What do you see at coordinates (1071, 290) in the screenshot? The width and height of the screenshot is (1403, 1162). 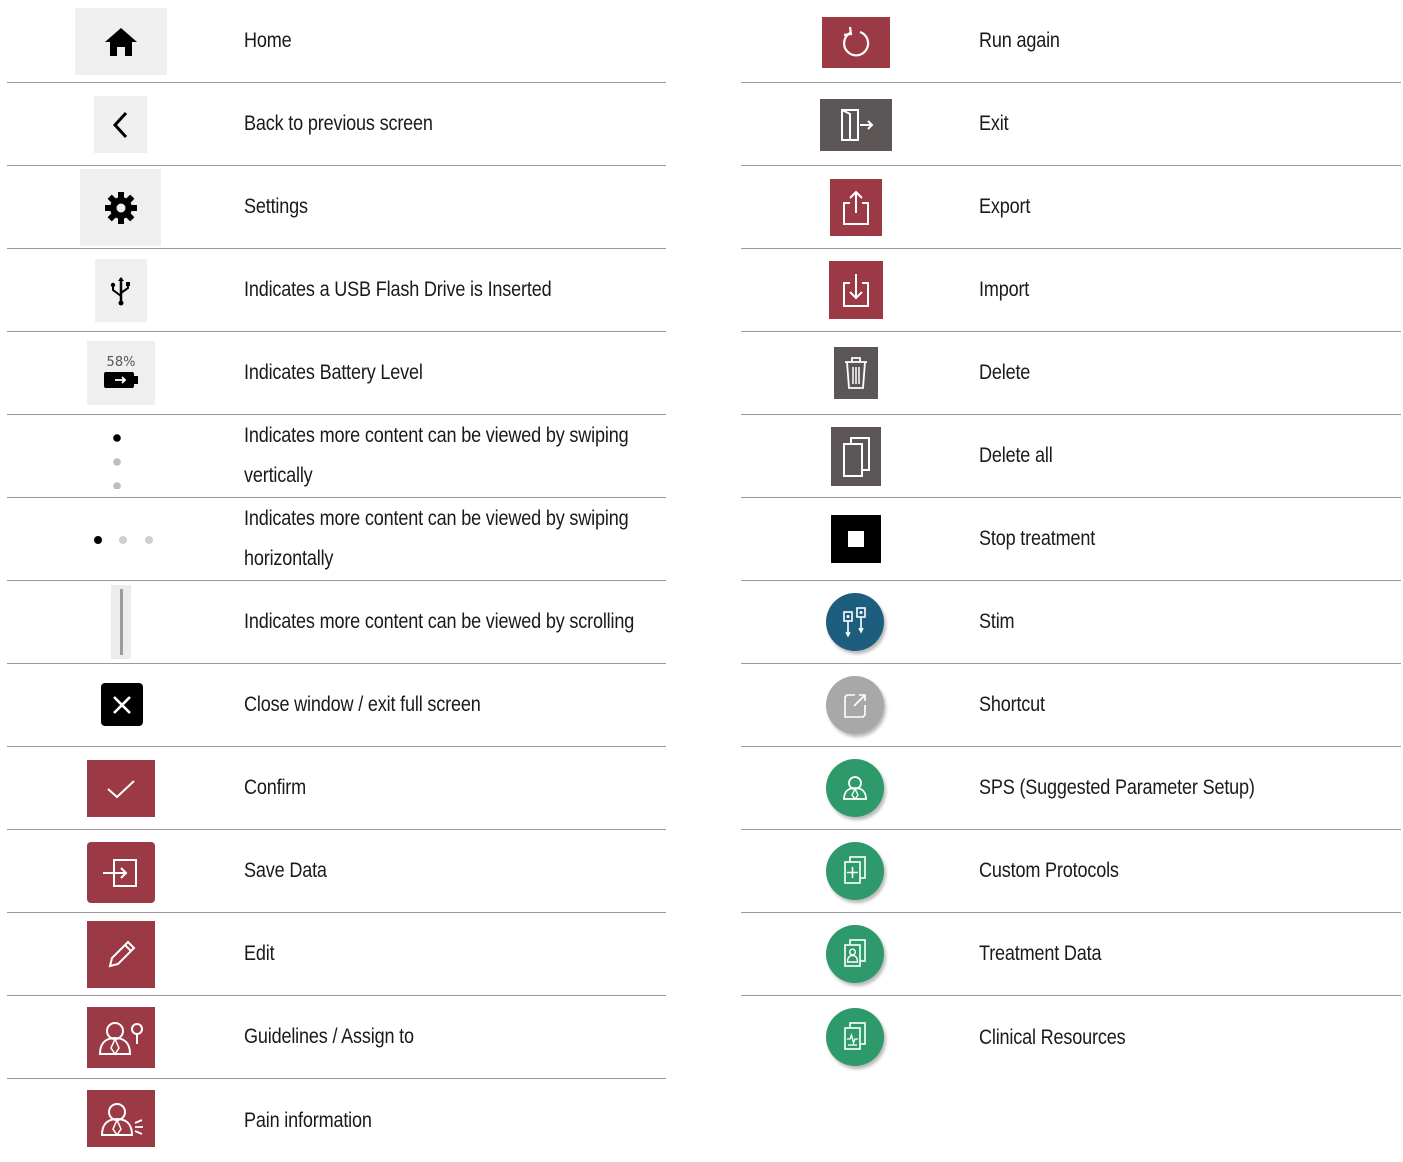 I see `legend-row-import: Import` at bounding box center [1071, 290].